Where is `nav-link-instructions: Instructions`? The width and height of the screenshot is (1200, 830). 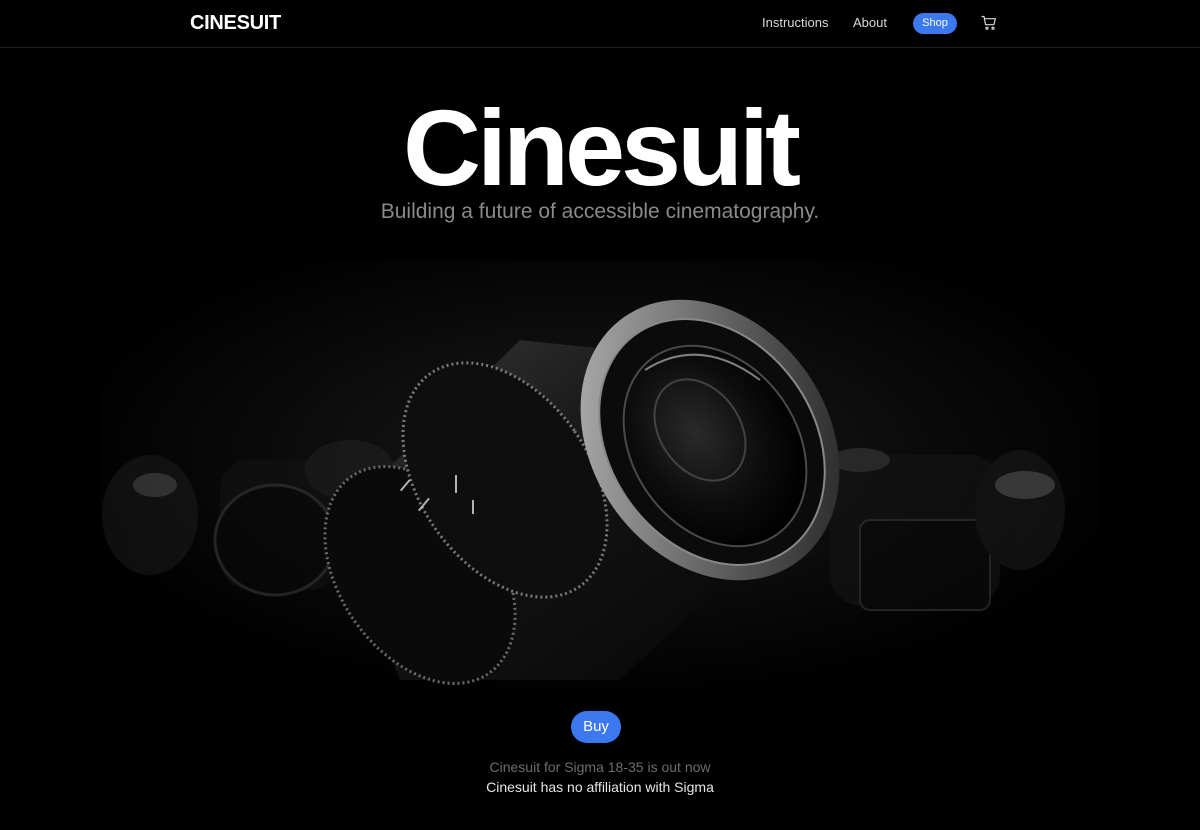
nav-link-instructions: Instructions is located at coordinates (795, 22).